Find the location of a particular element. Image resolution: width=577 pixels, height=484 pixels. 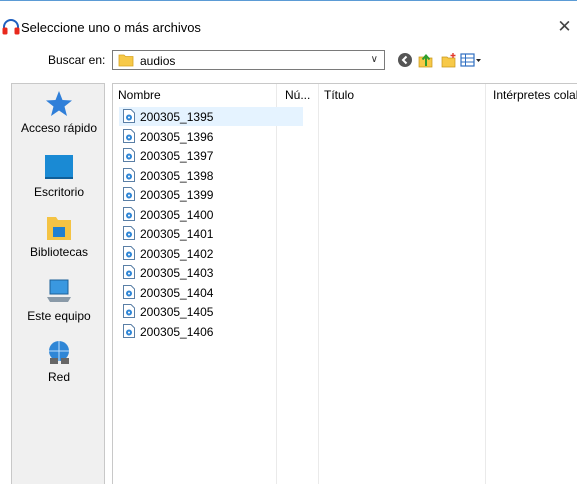

place-network: Red is located at coordinates (59, 361).